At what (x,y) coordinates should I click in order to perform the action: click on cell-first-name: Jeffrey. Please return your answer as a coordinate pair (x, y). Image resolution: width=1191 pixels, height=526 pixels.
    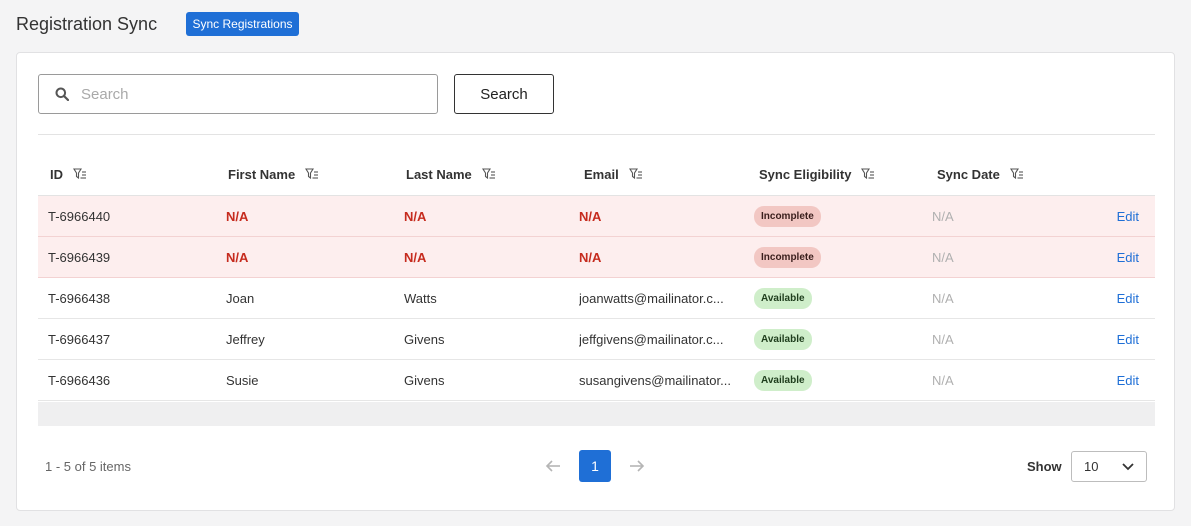
    Looking at the image, I should click on (245, 339).